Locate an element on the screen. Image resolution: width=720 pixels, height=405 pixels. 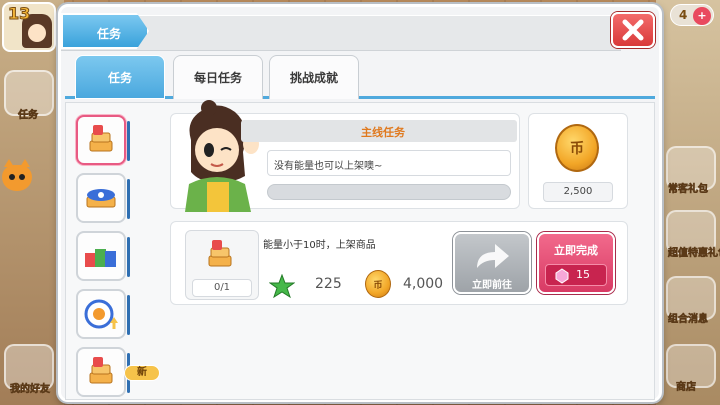
main-task-header: 主线任务 is located at coordinates (379, 131).